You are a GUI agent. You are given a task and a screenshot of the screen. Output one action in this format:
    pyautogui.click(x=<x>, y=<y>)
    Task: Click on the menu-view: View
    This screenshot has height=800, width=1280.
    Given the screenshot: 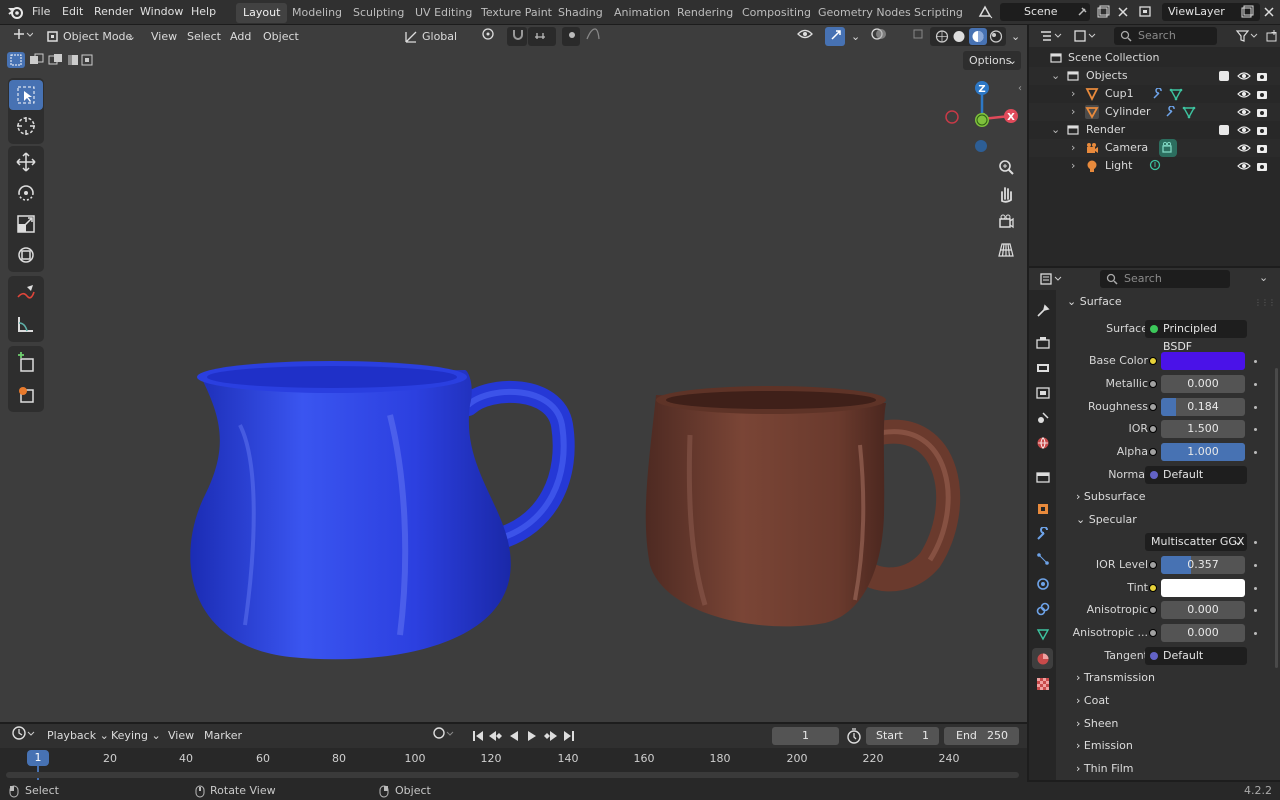 What is the action you would take?
    pyautogui.click(x=164, y=36)
    